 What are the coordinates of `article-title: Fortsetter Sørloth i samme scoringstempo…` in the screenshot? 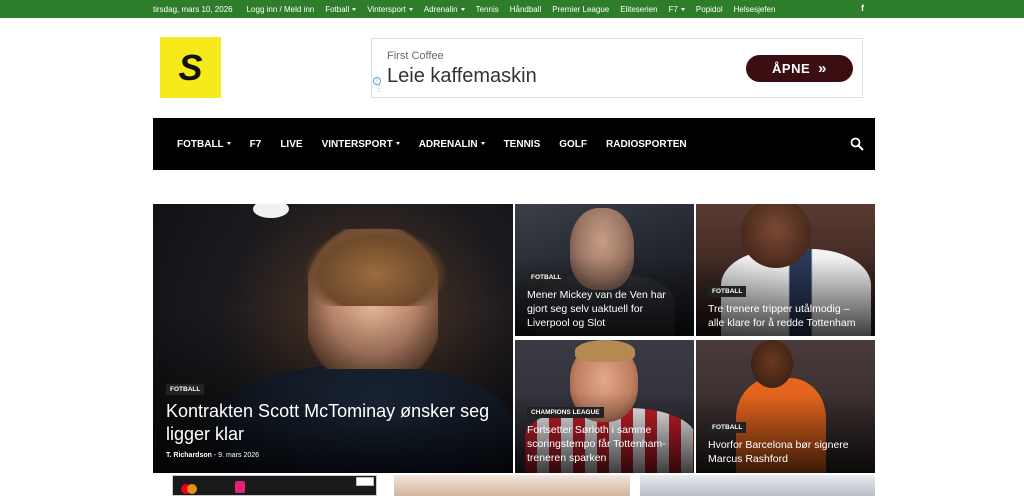 It's located at (607, 444).